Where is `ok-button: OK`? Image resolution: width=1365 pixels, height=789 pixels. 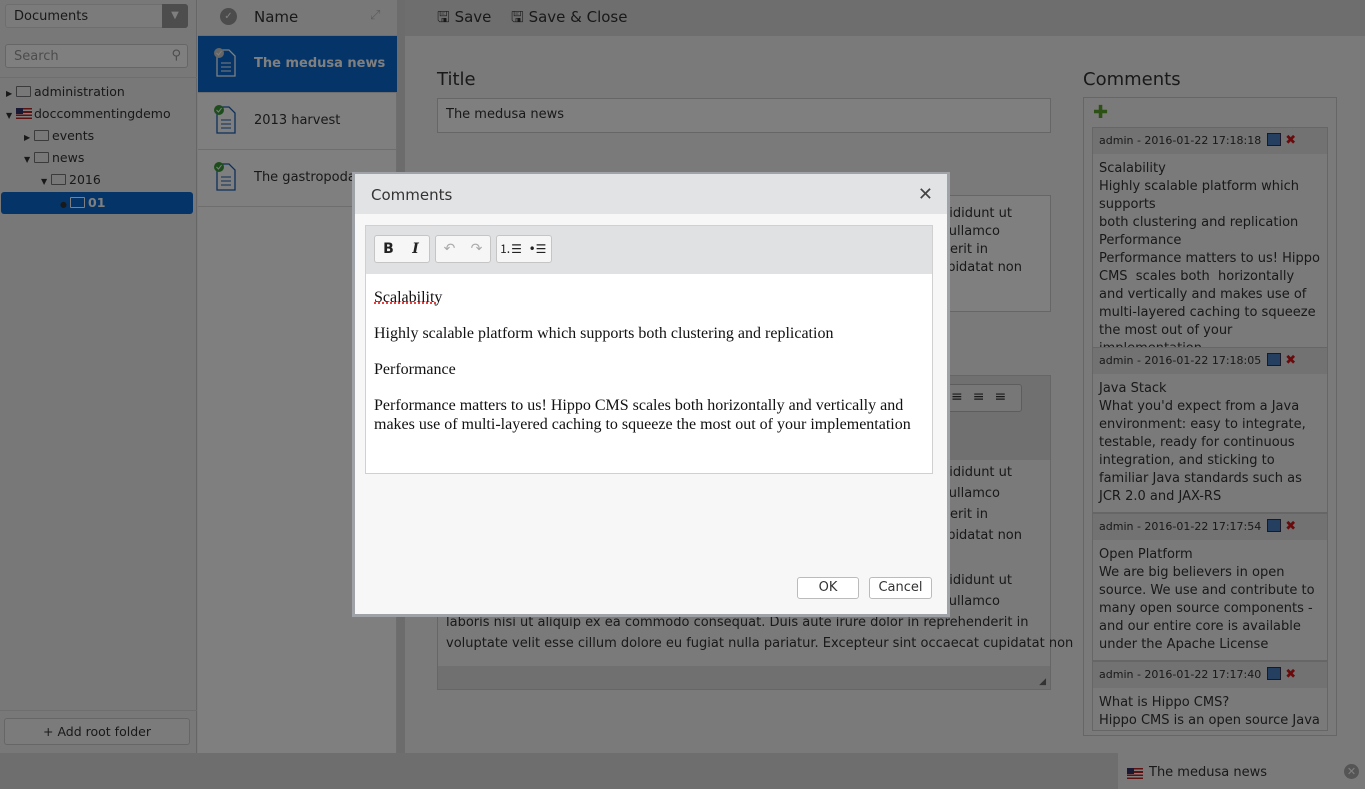 ok-button: OK is located at coordinates (828, 588).